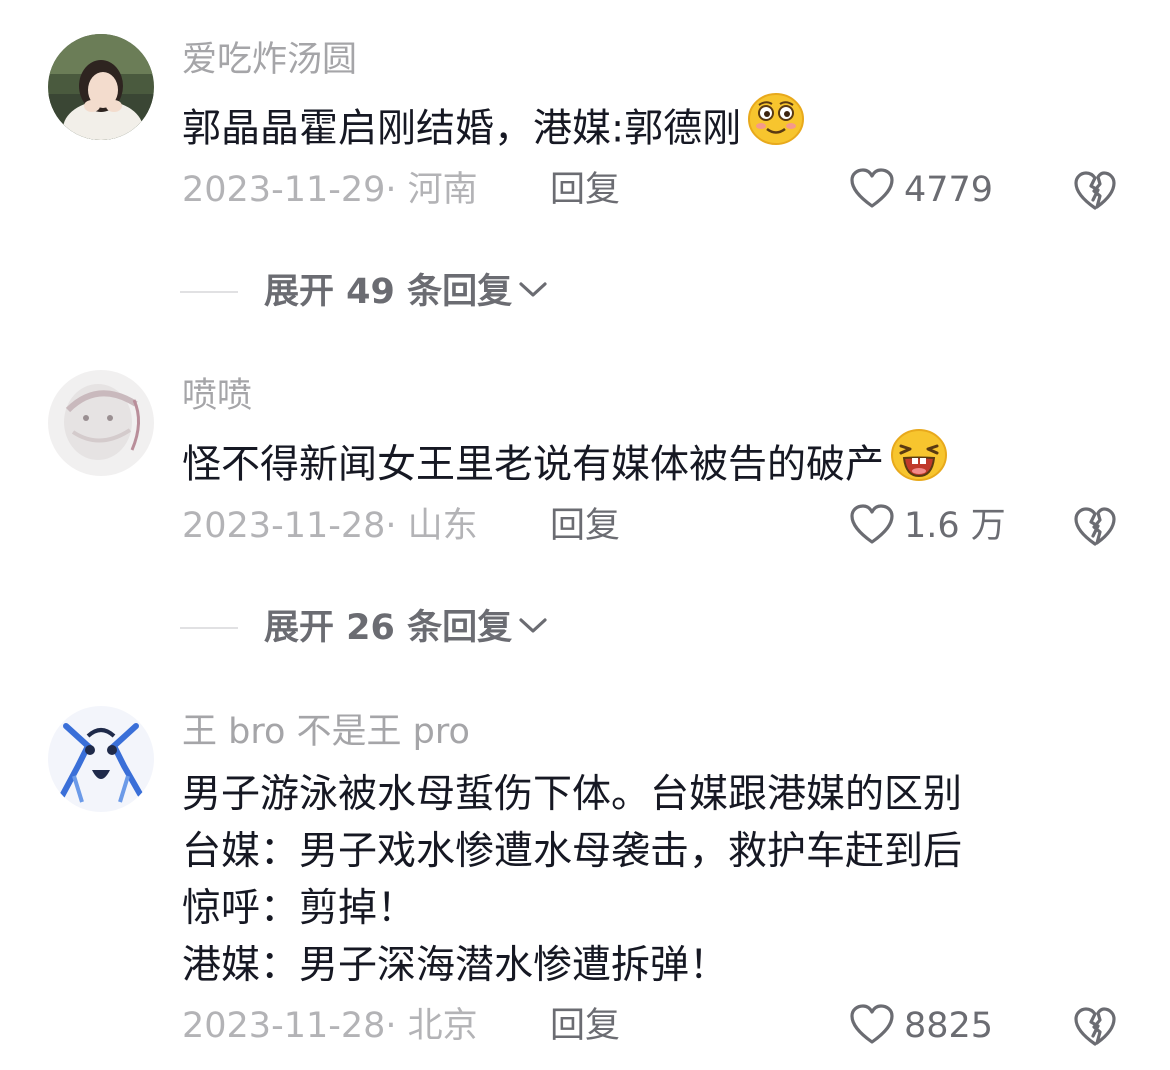  Describe the element at coordinates (269, 60) in the screenshot. I see `comment-username: 爱吃炸汤圆` at that location.